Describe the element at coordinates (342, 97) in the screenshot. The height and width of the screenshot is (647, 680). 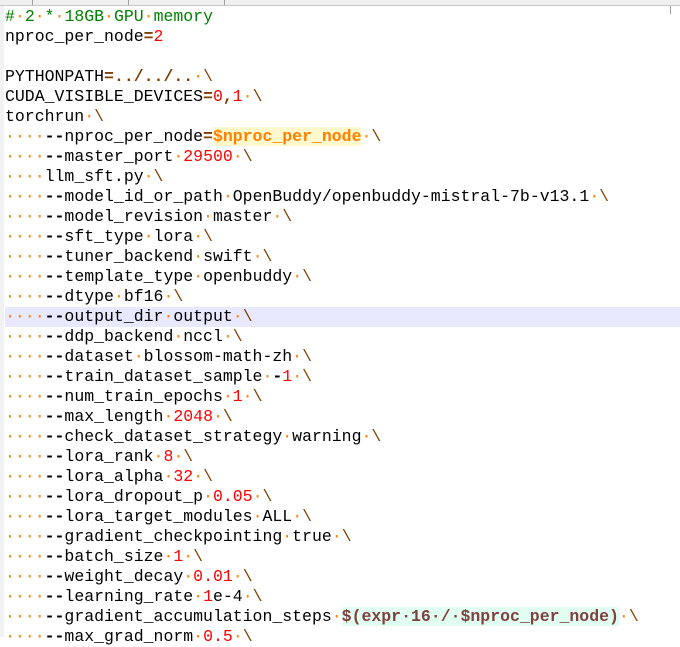
I see `code-line: CUDA_VISIBLE_DEVICES=0,1·\` at that location.